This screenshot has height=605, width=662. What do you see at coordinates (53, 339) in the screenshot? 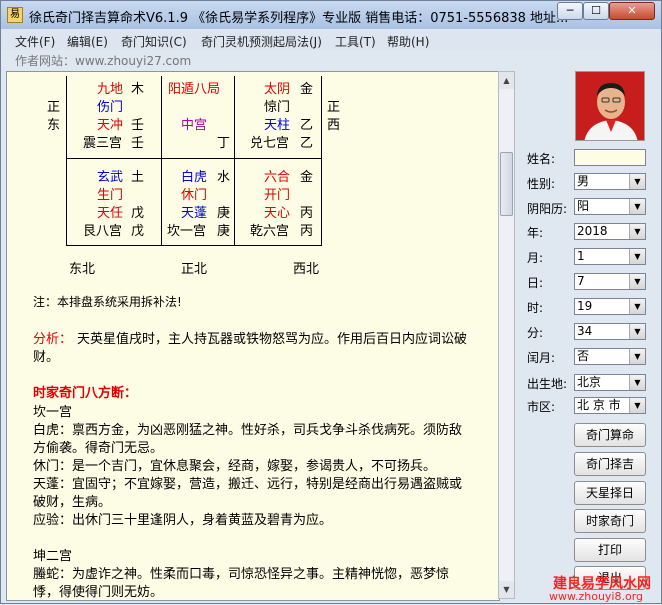
I see `analysis-label: 分析：` at bounding box center [53, 339].